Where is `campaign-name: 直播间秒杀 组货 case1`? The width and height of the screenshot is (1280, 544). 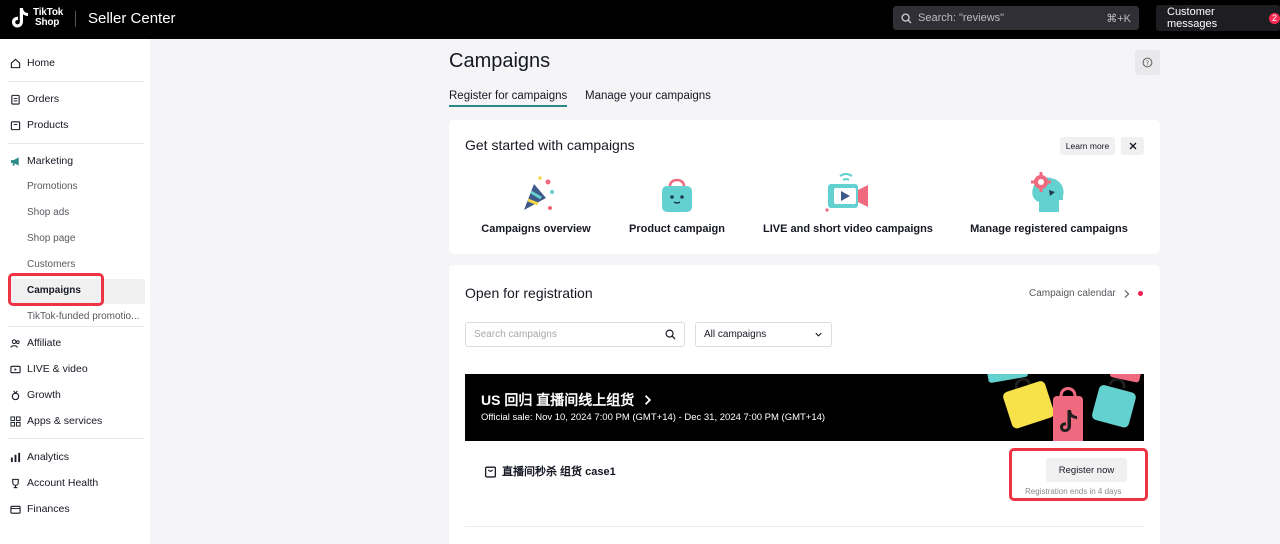 campaign-name: 直播间秒杀 组货 case1 is located at coordinates (559, 472).